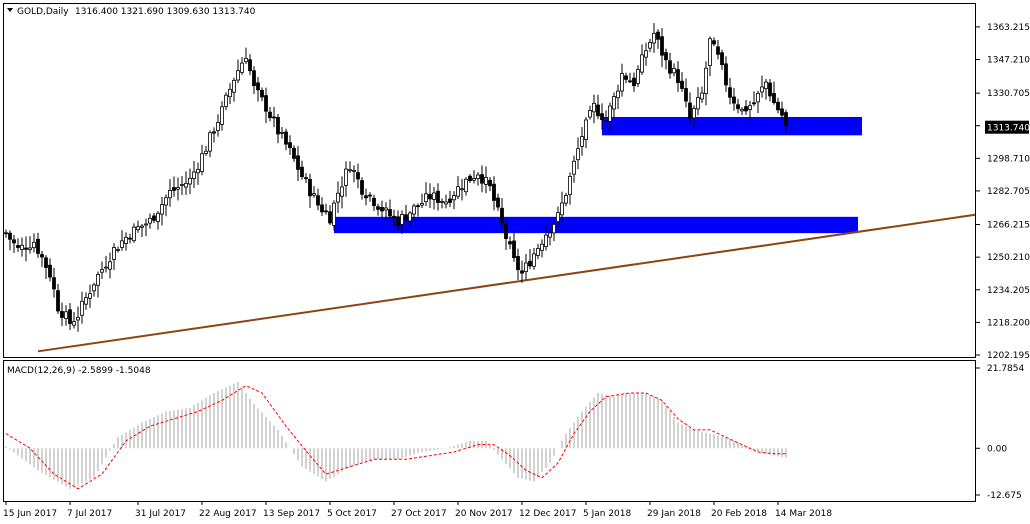  What do you see at coordinates (30, 514) in the screenshot?
I see `time-tick-label: 15 Jun 2017` at bounding box center [30, 514].